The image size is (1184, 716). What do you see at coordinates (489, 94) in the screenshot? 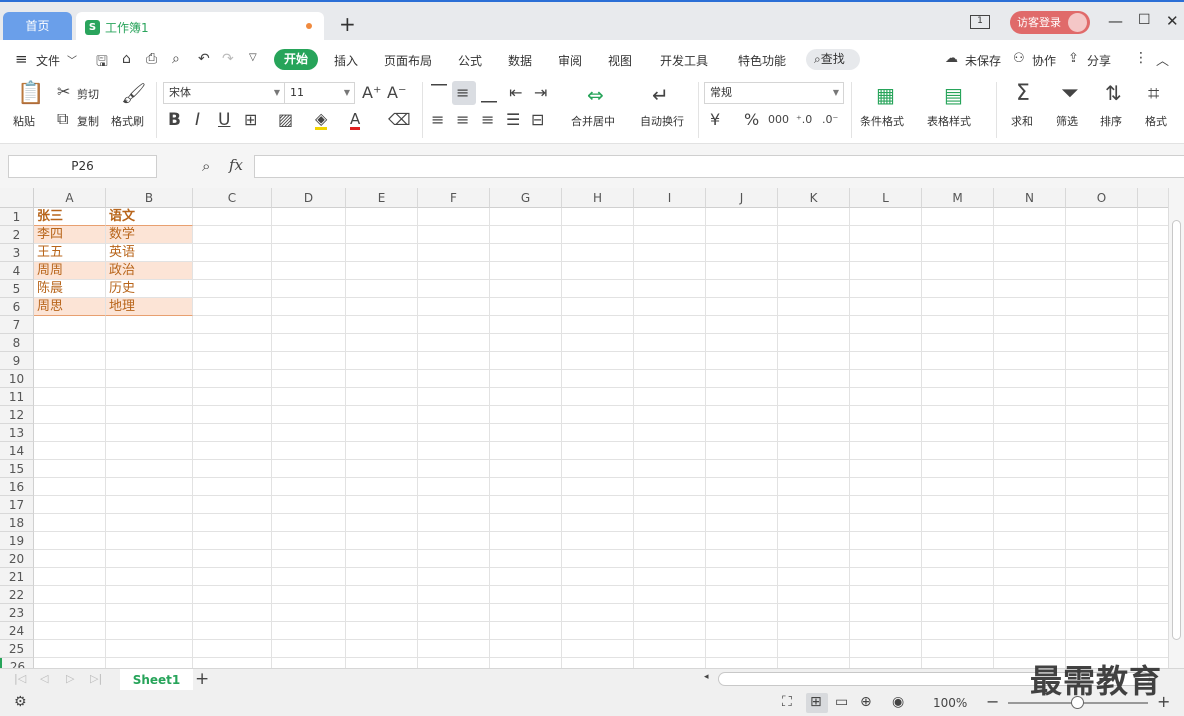
I see `align-bottom-icon: ⎽` at bounding box center [489, 94].